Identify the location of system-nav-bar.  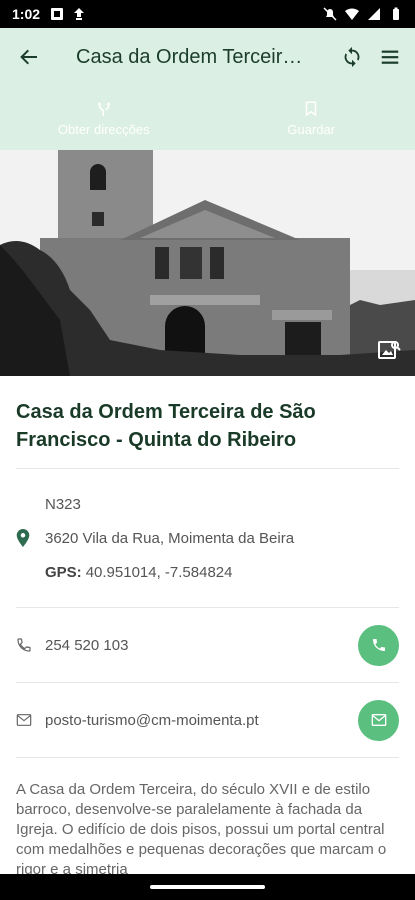
(207, 887).